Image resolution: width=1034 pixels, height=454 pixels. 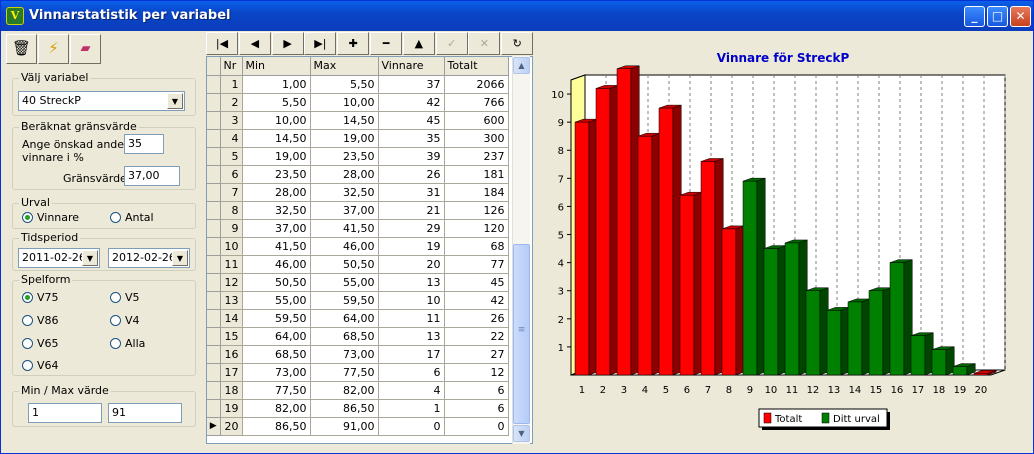 I want to click on table-cell: 237, so click(x=476, y=156).